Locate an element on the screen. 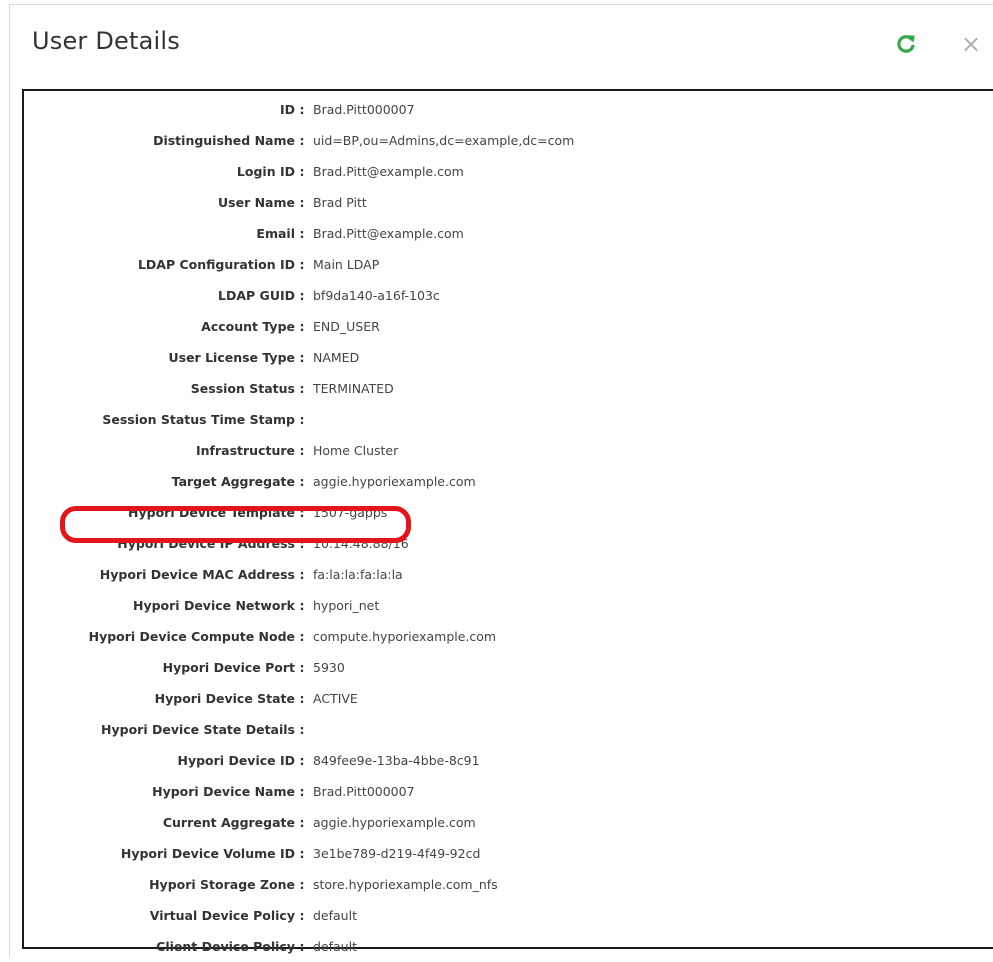  detail-value: uid=BP,ou=Admins,dc=example,dc=com is located at coordinates (444, 140).